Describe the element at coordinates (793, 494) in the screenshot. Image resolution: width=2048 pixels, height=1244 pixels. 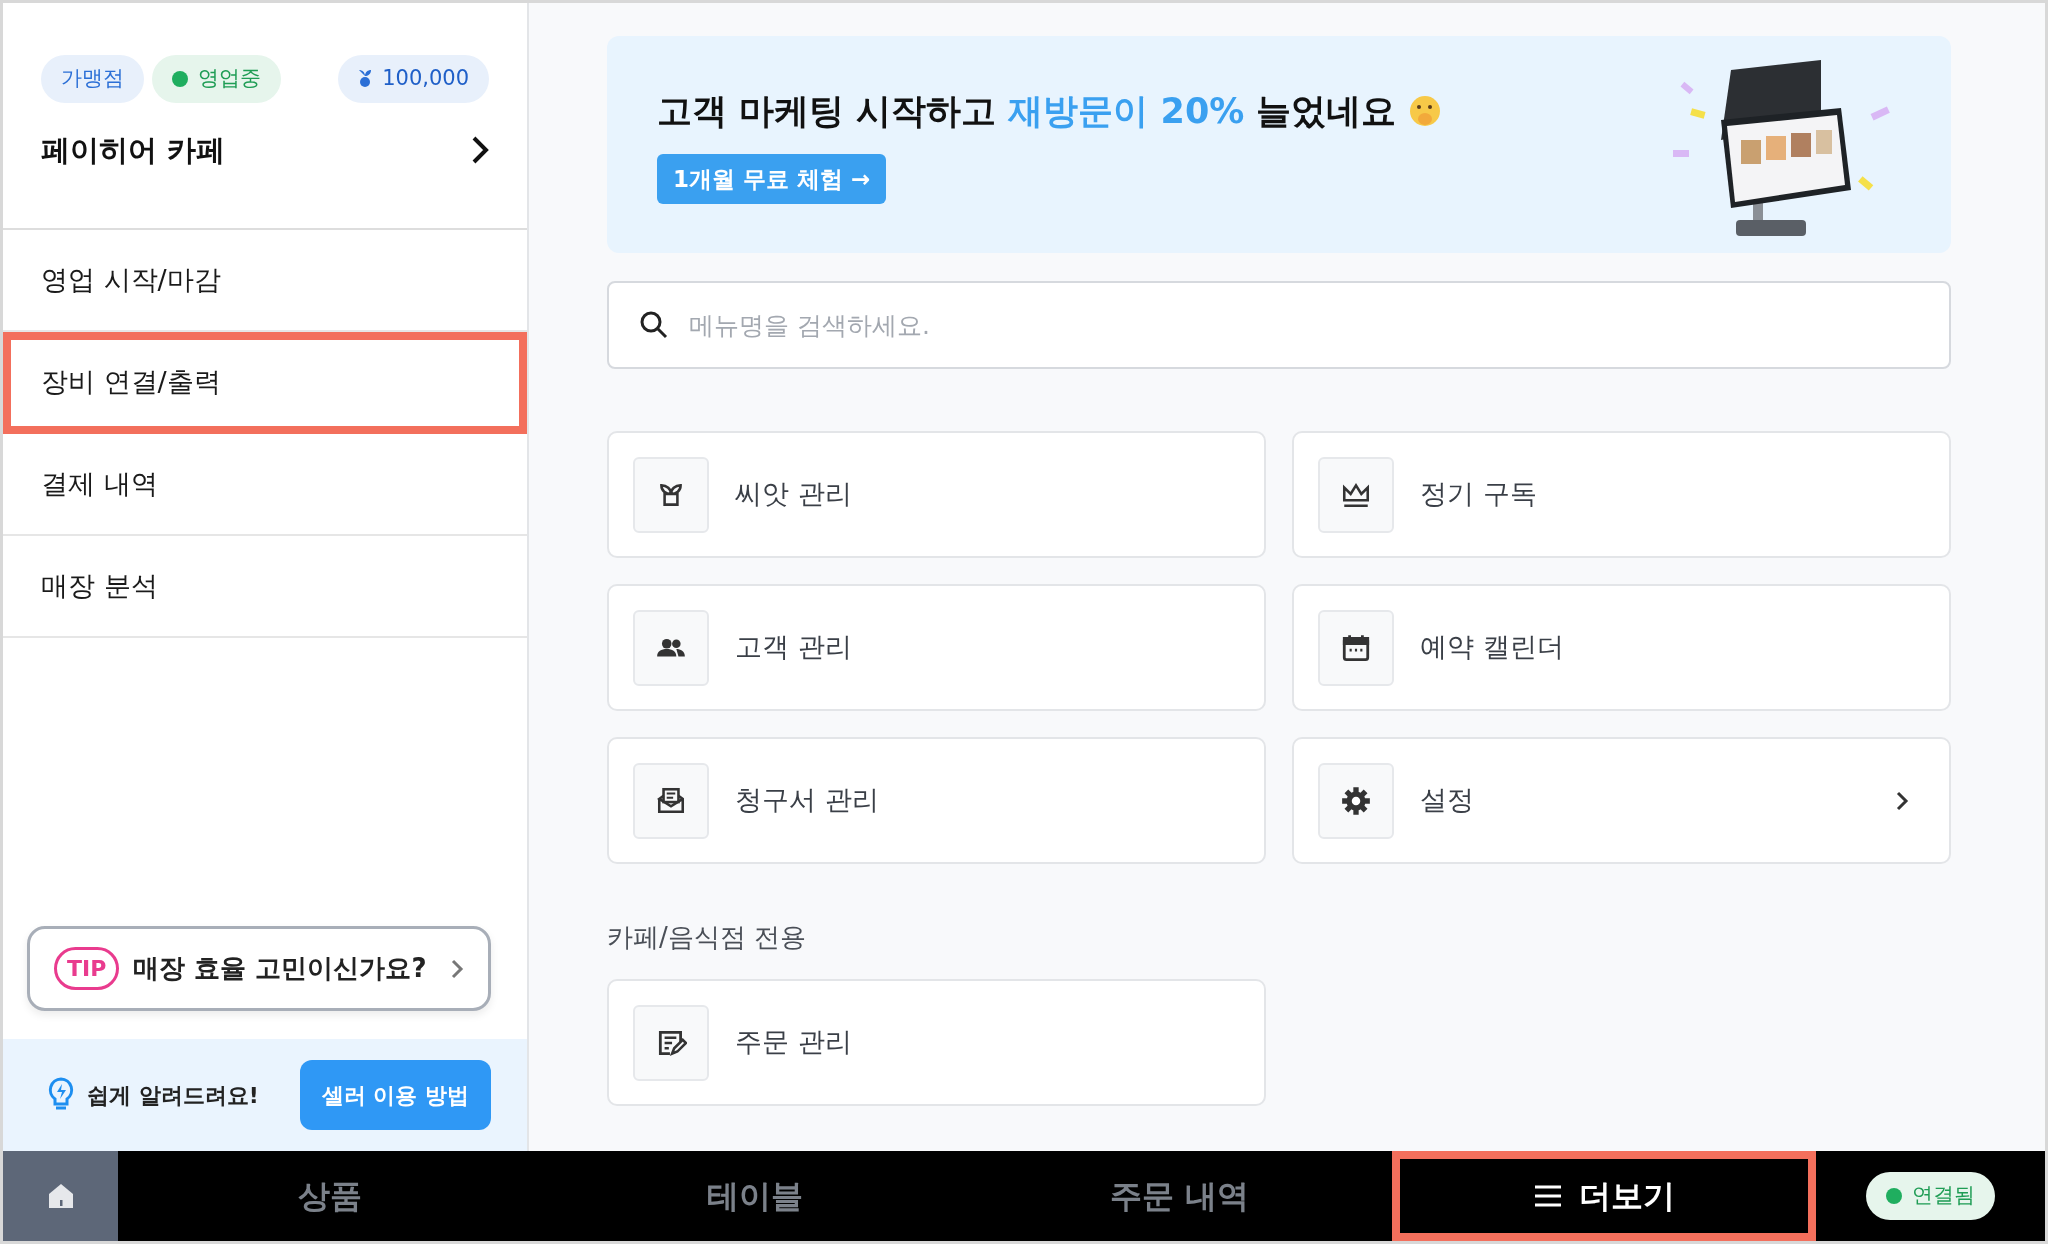
I see `menu-label: 씨앗 관리` at that location.